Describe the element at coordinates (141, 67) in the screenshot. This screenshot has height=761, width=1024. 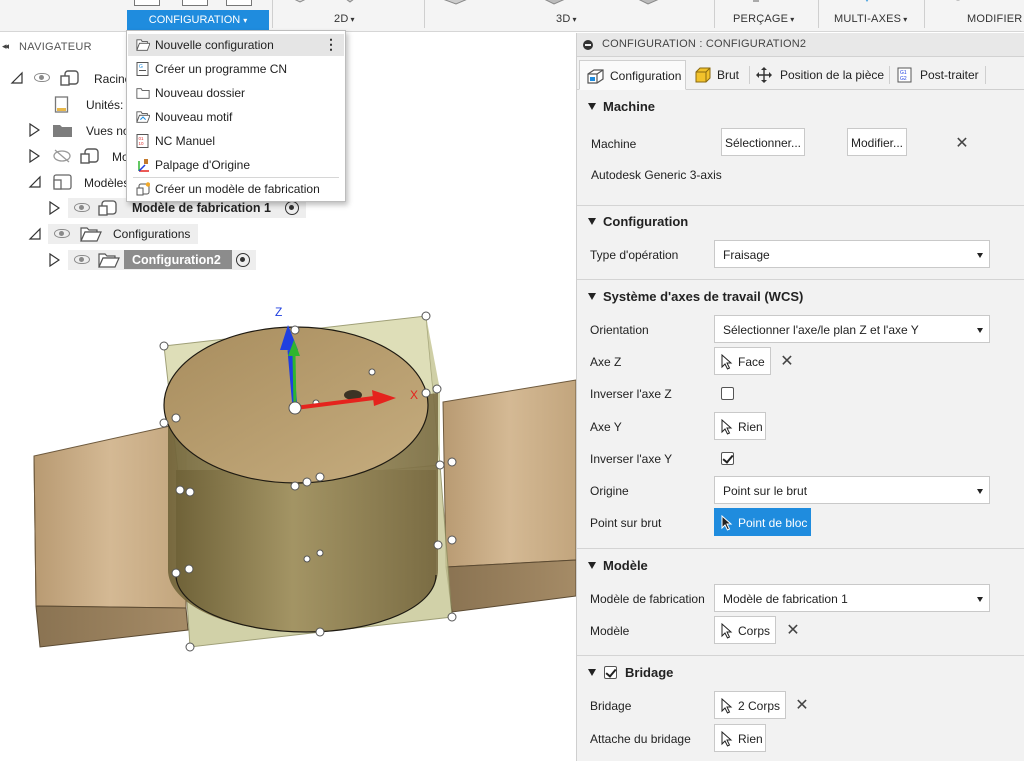
I see `svg-text: G` at that location.